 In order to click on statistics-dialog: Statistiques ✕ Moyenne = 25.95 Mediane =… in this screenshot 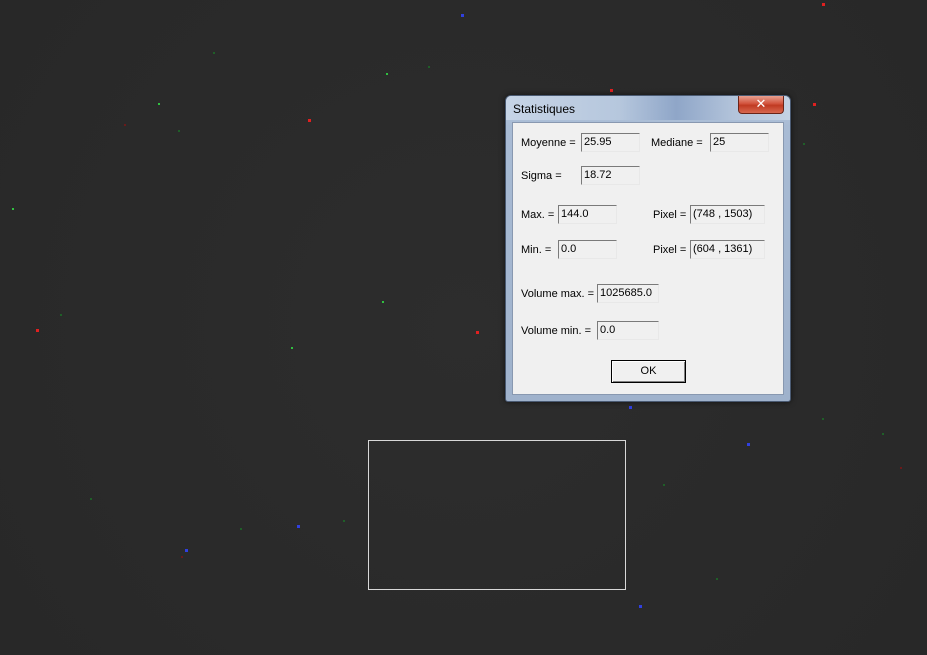, I will do `click(648, 248)`.